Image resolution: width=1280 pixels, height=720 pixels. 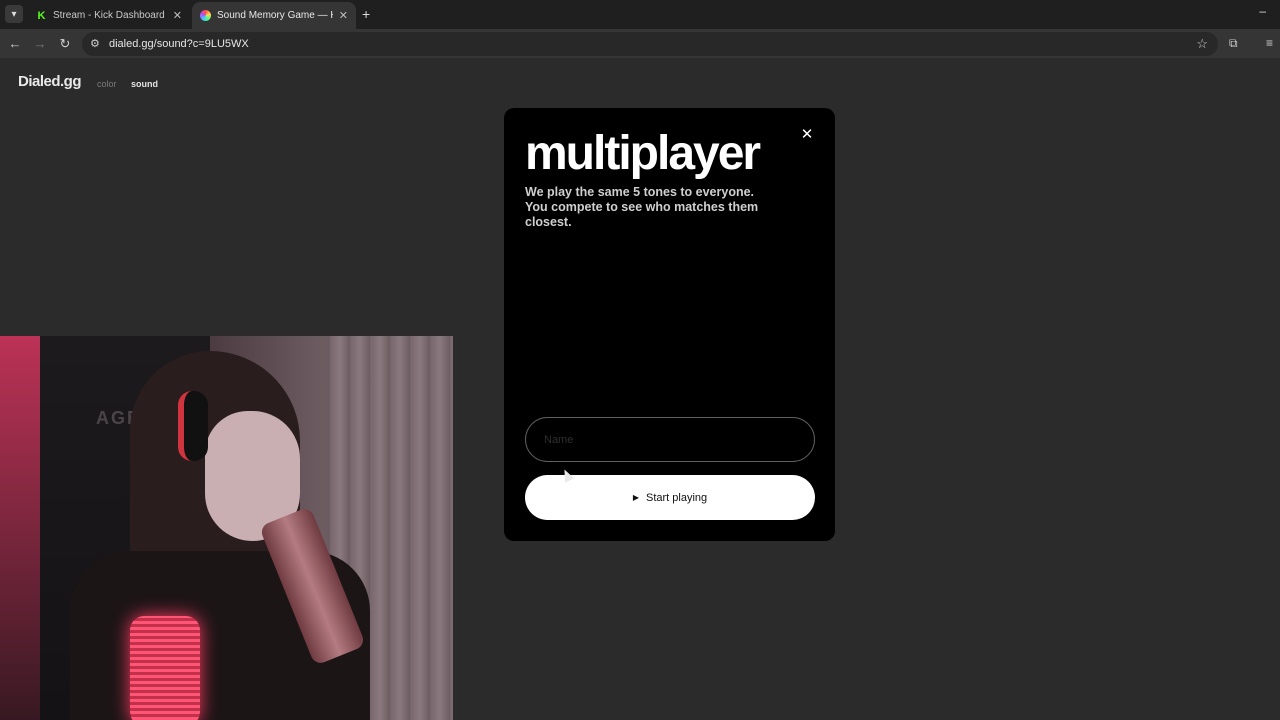 What do you see at coordinates (1262, 11) in the screenshot?
I see `minimize-icon: –` at bounding box center [1262, 11].